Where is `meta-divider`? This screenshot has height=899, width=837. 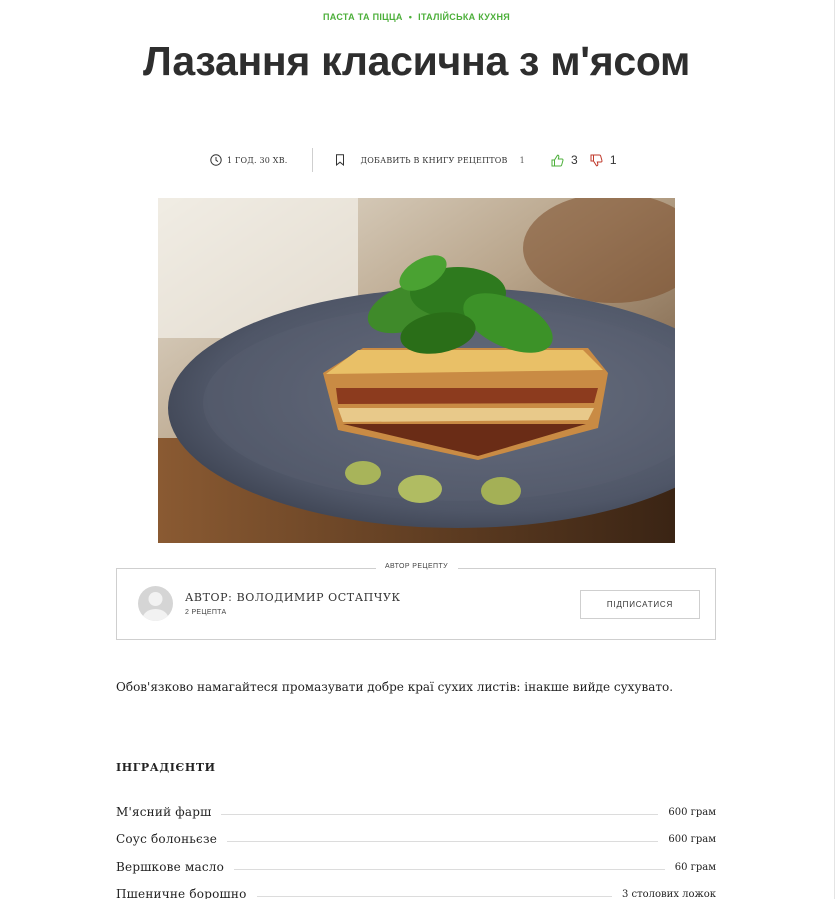 meta-divider is located at coordinates (312, 160).